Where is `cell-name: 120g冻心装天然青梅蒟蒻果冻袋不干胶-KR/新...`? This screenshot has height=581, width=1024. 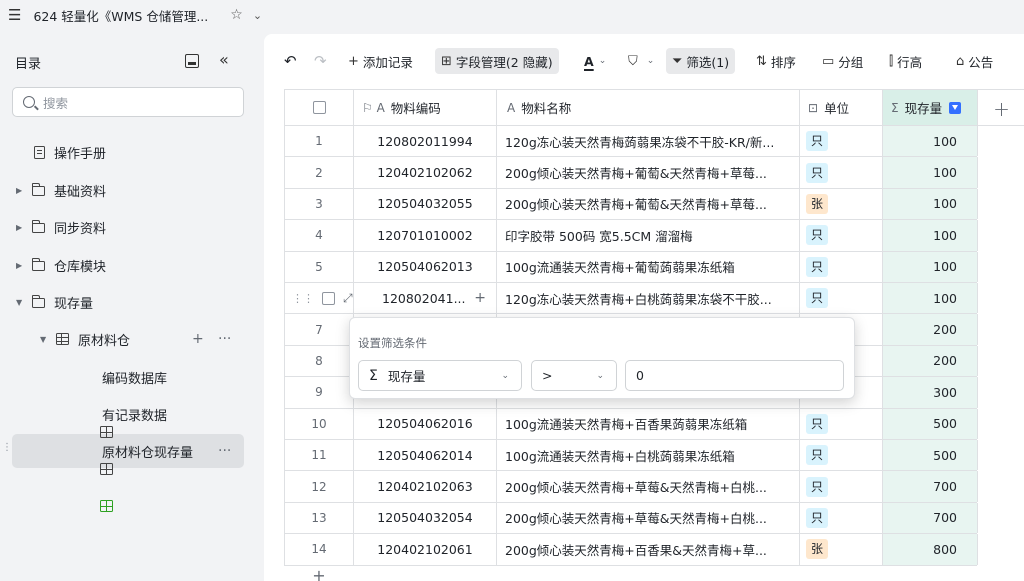 cell-name: 120g冻心装天然青梅蒟蒻果冻袋不干胶-KR/新... is located at coordinates (648, 141).